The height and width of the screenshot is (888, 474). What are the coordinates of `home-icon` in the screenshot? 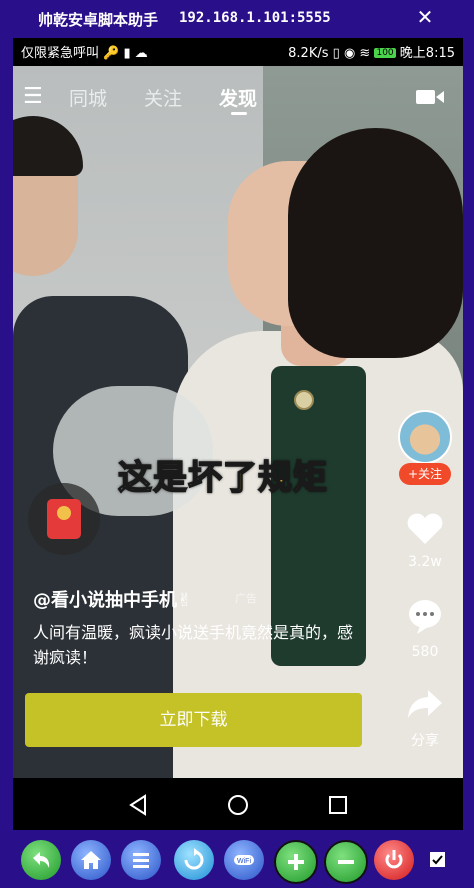 It's located at (91, 860).